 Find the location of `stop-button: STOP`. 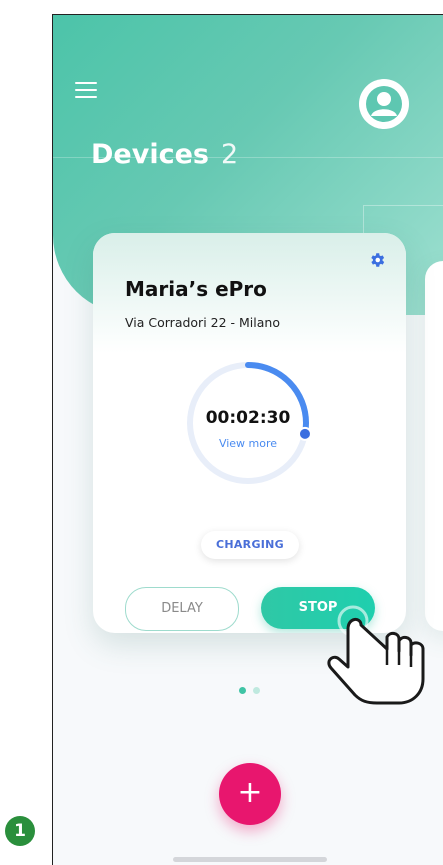

stop-button: STOP is located at coordinates (318, 608).